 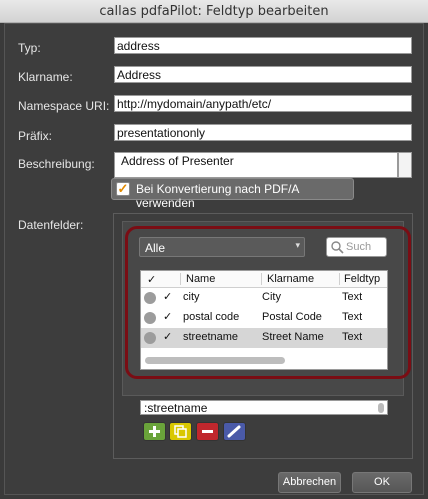 I want to click on path-scrollbar, so click(x=381, y=408).